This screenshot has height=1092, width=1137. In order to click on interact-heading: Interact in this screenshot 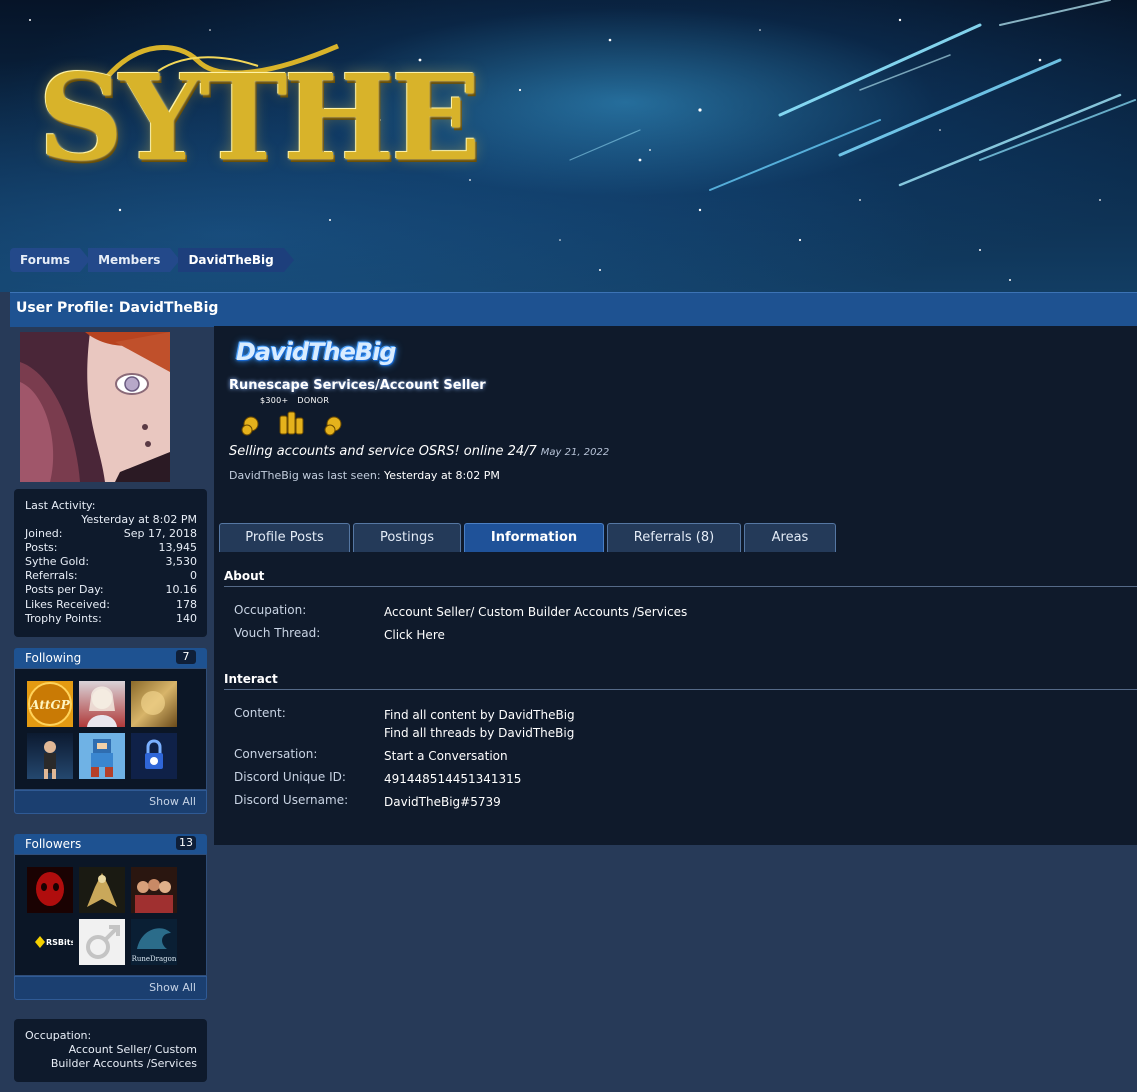, I will do `click(680, 681)`.